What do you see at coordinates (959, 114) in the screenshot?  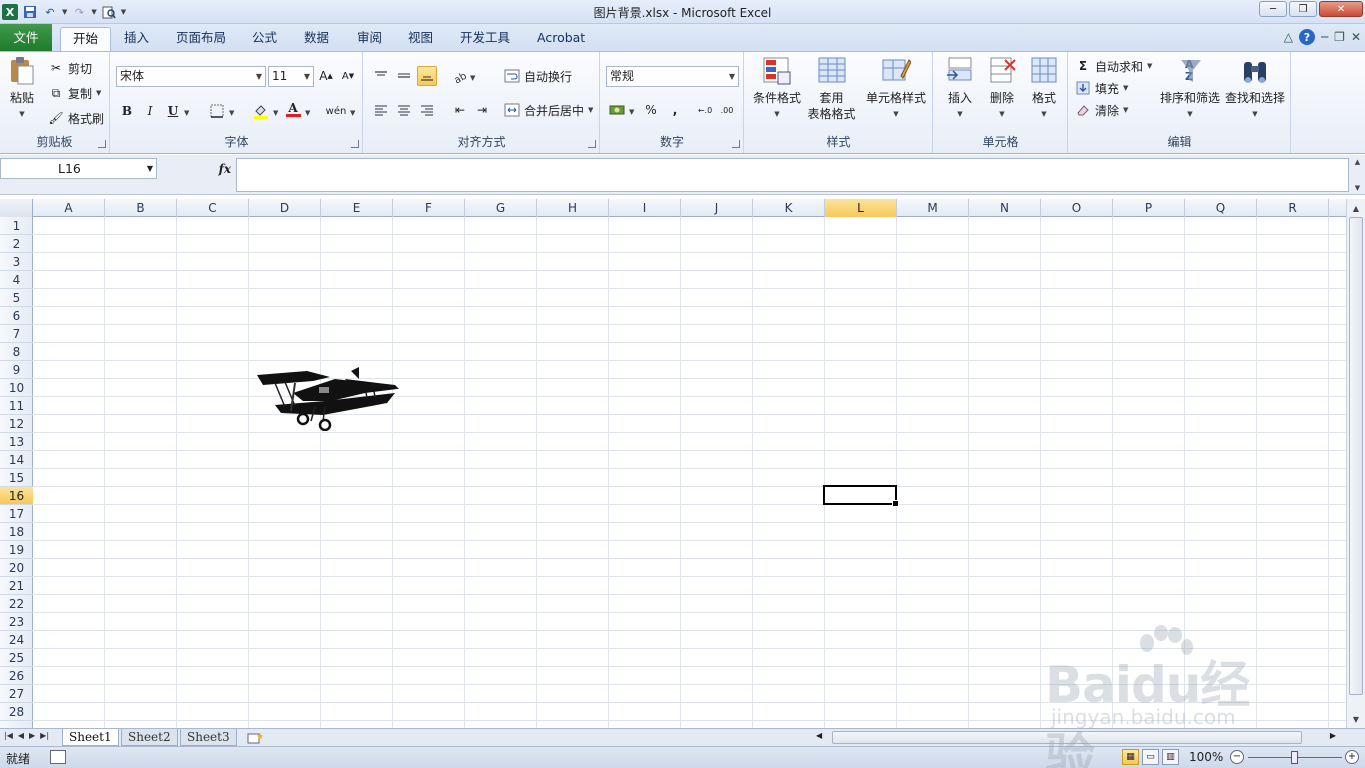 I see `insert-cells-dropdown-icon: ▼` at bounding box center [959, 114].